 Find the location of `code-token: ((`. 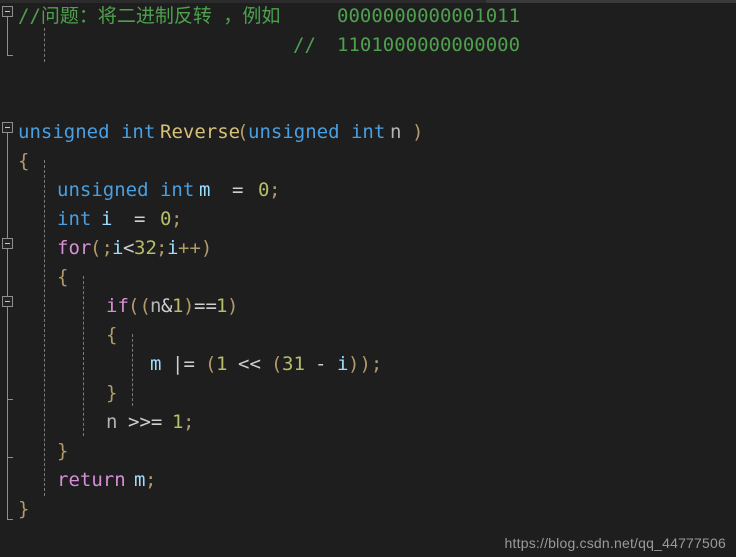

code-token: (( is located at coordinates (139, 306).